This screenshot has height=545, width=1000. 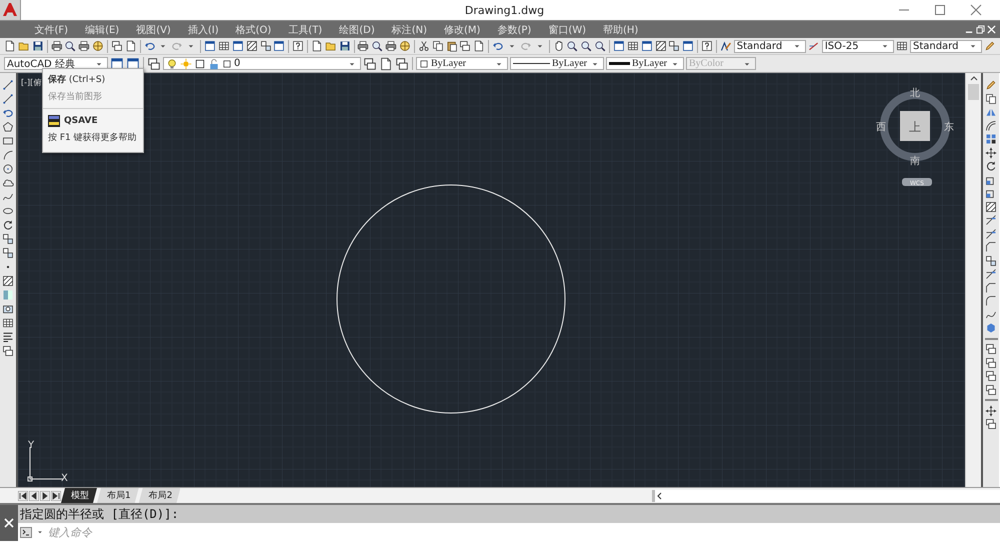 What do you see at coordinates (51, 29) in the screenshot?
I see `menu-item: 文件(F)` at bounding box center [51, 29].